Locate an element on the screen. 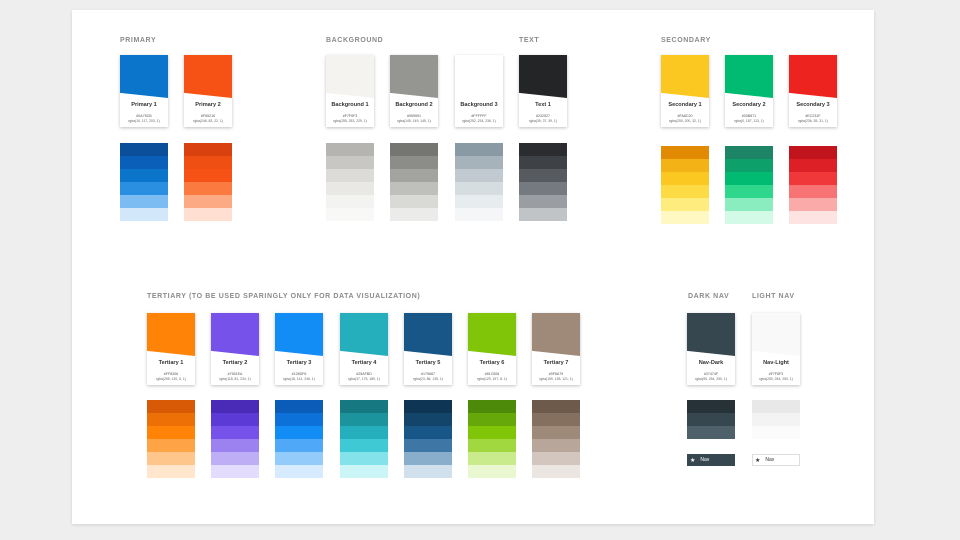  swatch-hex: #EC231F is located at coordinates (813, 116).